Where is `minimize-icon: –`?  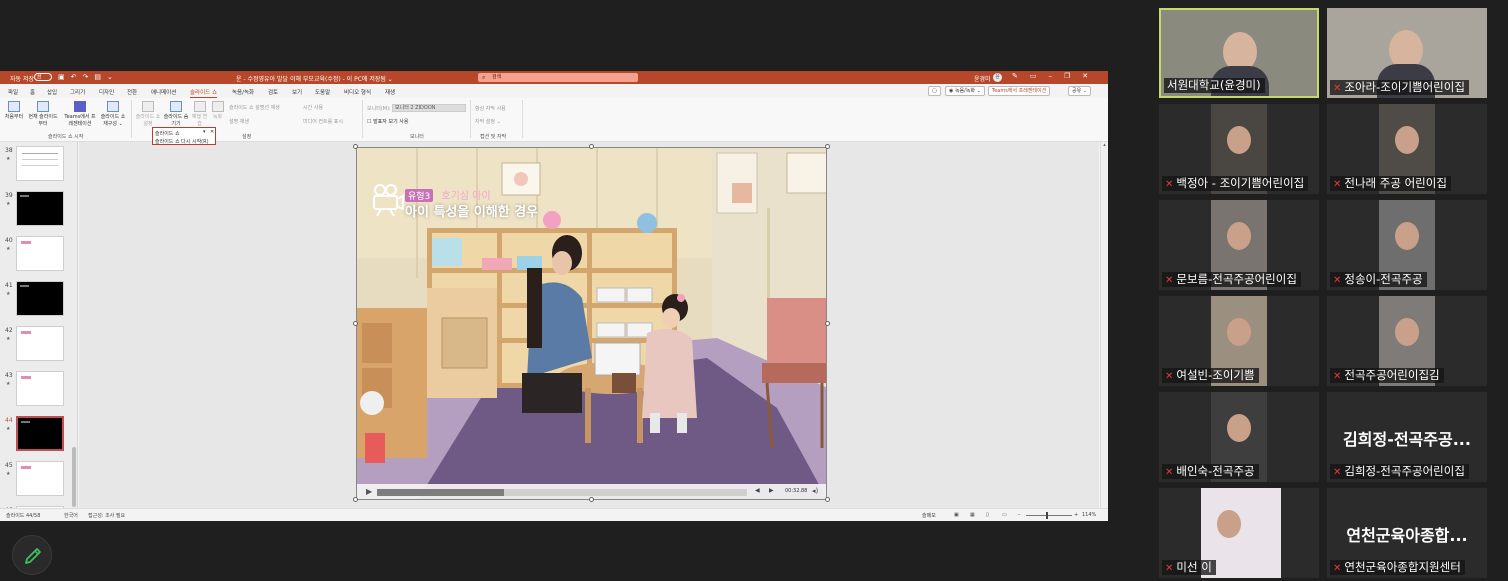
minimize-icon: – is located at coordinates (1051, 76).